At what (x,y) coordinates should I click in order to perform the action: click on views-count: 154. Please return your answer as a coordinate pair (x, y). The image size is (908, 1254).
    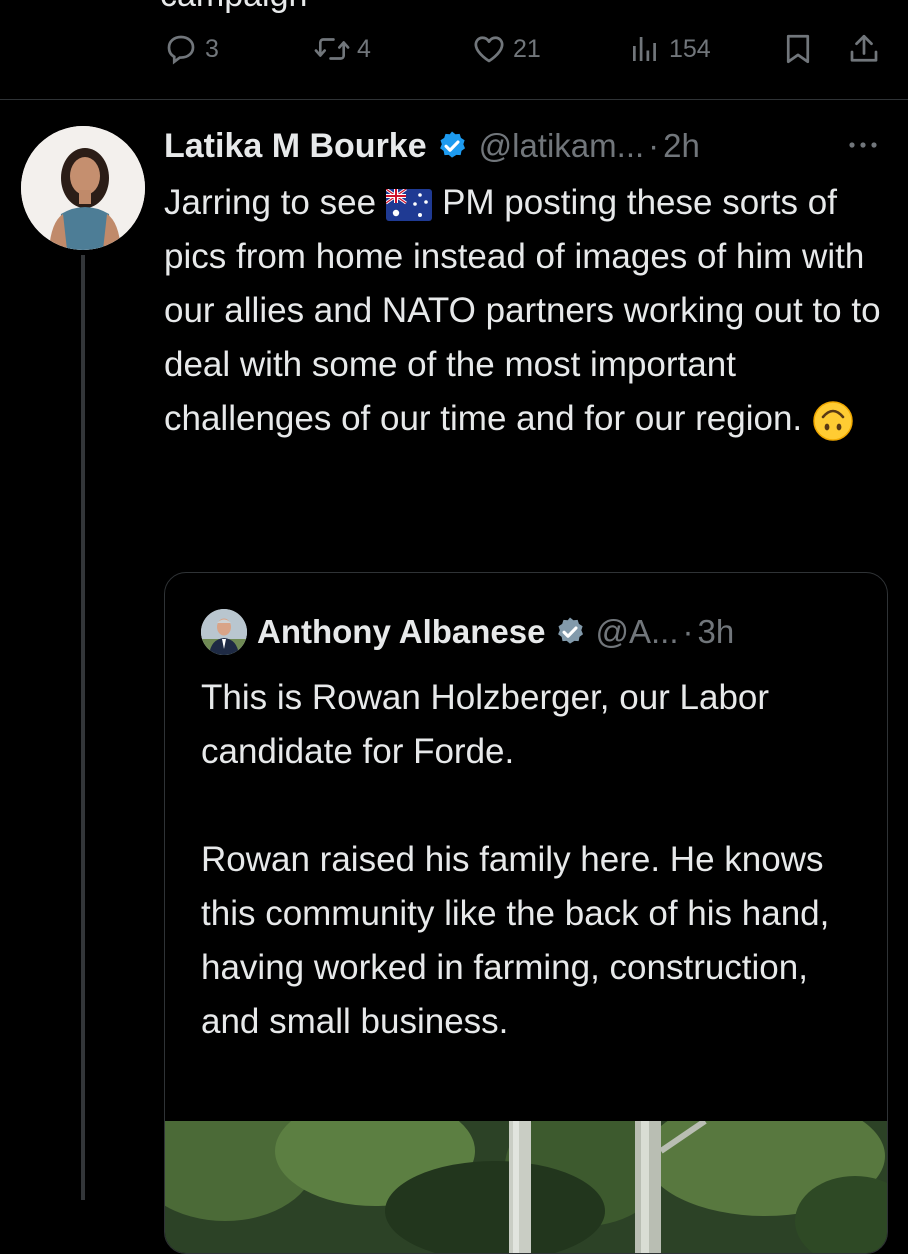
    Looking at the image, I should click on (690, 48).